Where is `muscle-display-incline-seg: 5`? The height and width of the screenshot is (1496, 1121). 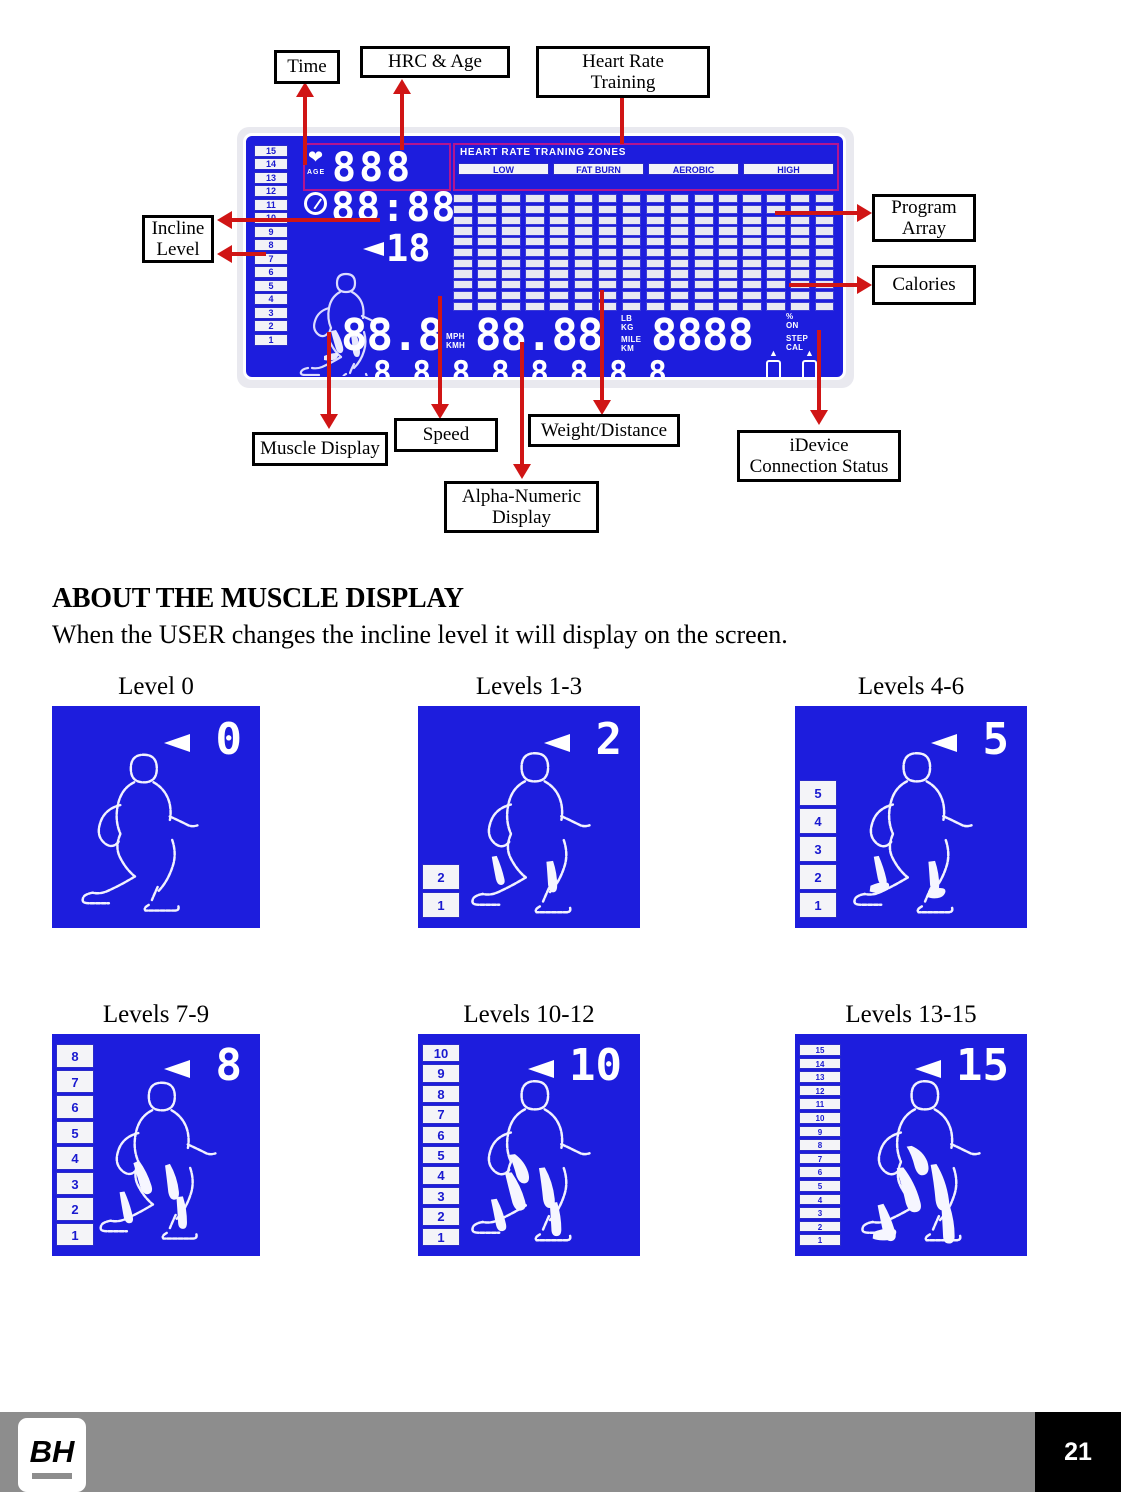
muscle-display-incline-seg: 5 is located at coordinates (441, 1155).